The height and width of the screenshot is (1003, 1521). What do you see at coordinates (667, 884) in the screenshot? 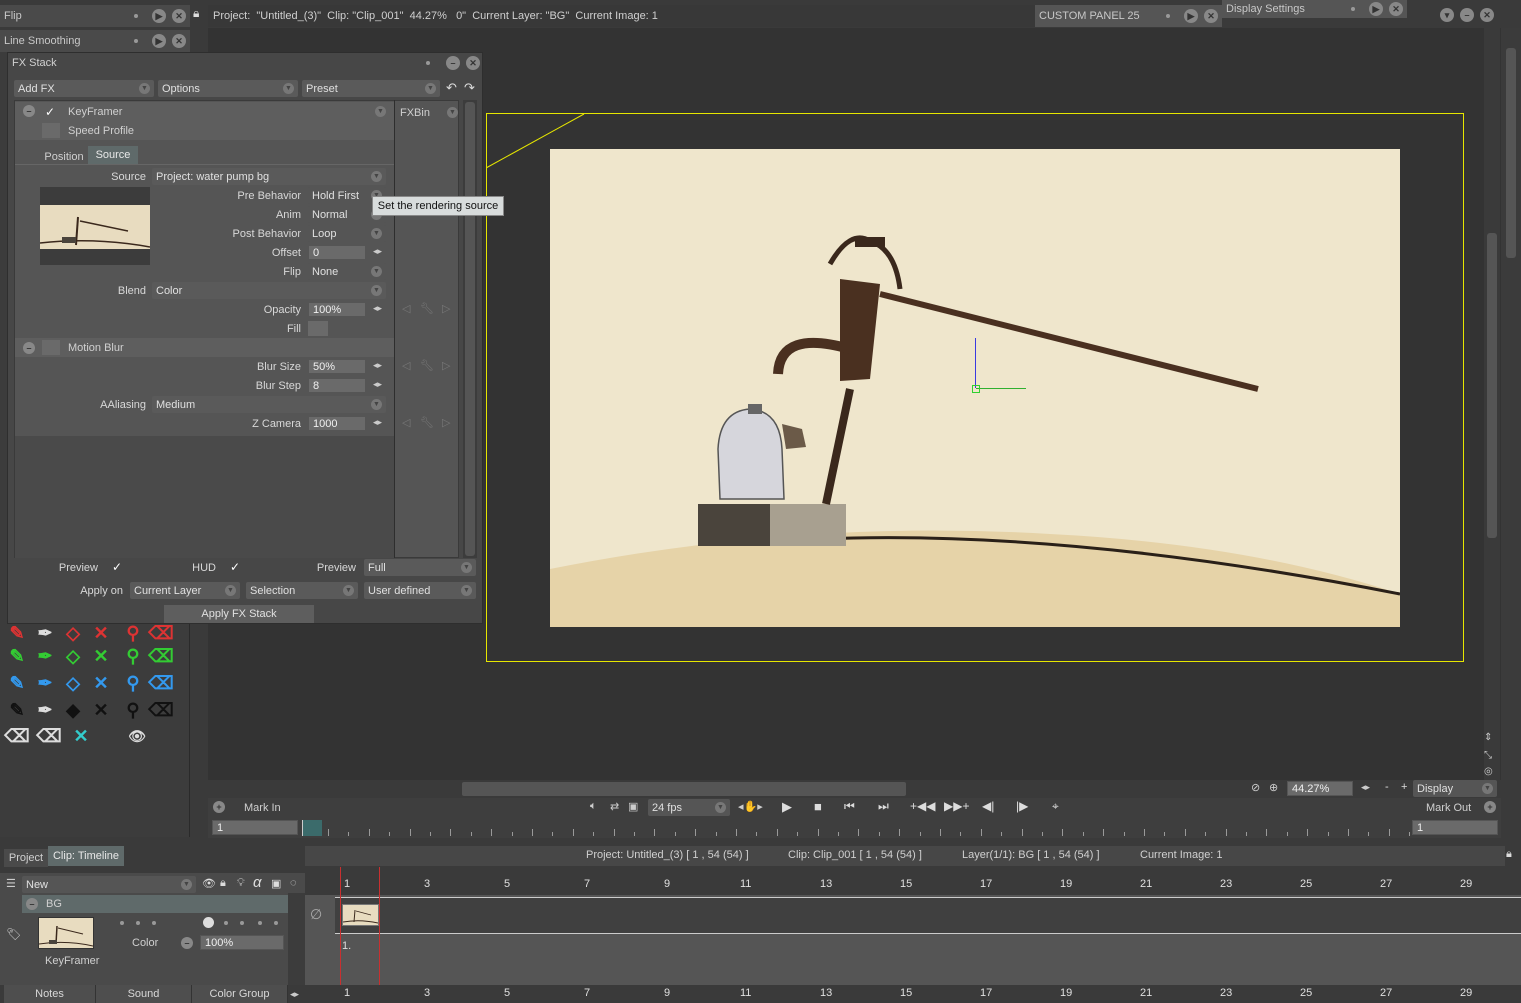
I see `frame-number: 9` at bounding box center [667, 884].